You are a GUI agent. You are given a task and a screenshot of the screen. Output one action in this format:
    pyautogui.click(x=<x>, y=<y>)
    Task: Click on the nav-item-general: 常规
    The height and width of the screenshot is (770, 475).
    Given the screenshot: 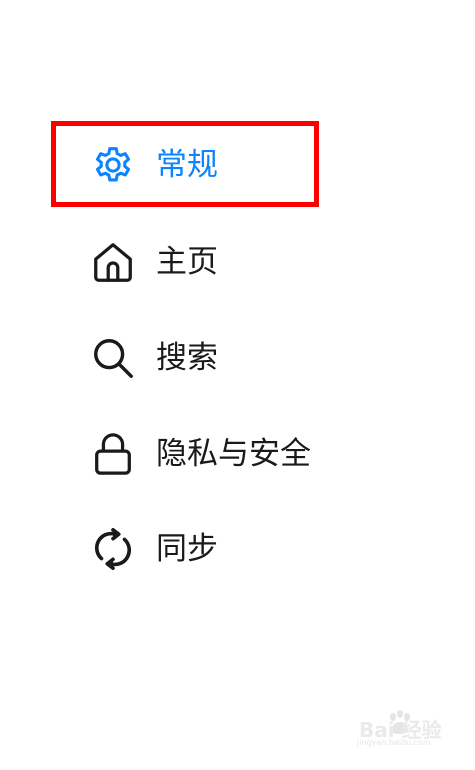 What is the action you would take?
    pyautogui.click(x=154, y=165)
    